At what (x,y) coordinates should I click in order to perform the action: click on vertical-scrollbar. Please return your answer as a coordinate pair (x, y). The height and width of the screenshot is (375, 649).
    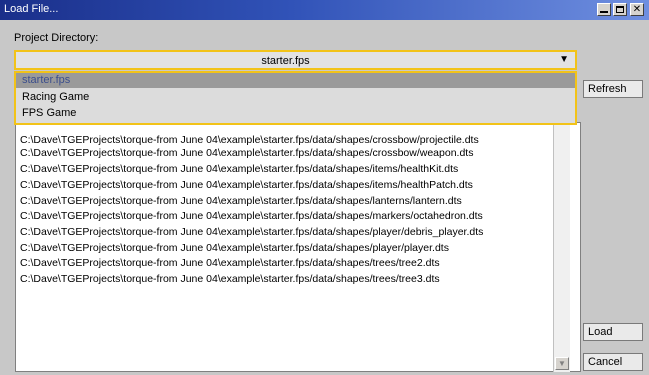
    Looking at the image, I should click on (561, 247).